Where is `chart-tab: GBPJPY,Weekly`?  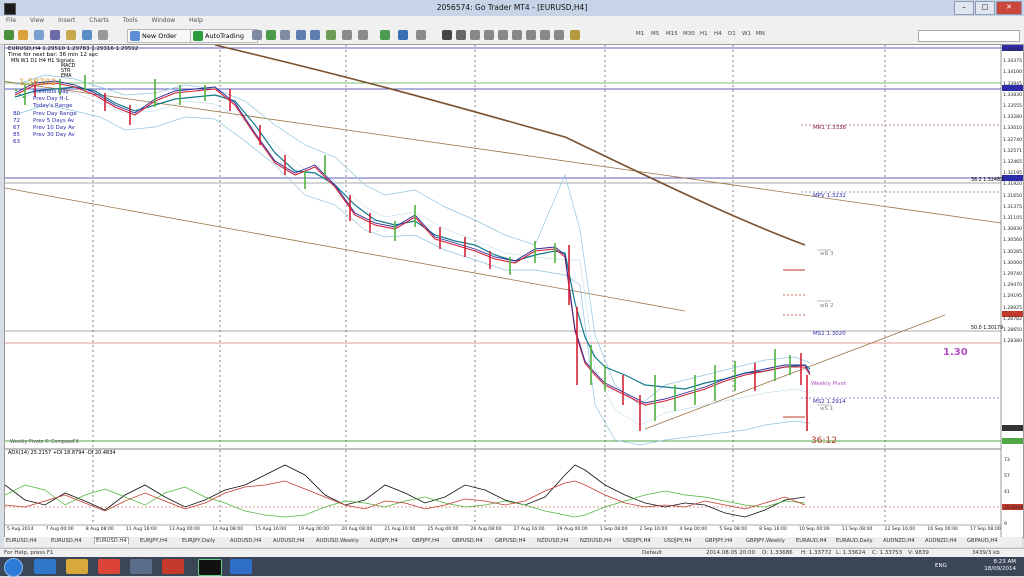 chart-tab: GBPJPY,Weekly is located at coordinates (765, 541).